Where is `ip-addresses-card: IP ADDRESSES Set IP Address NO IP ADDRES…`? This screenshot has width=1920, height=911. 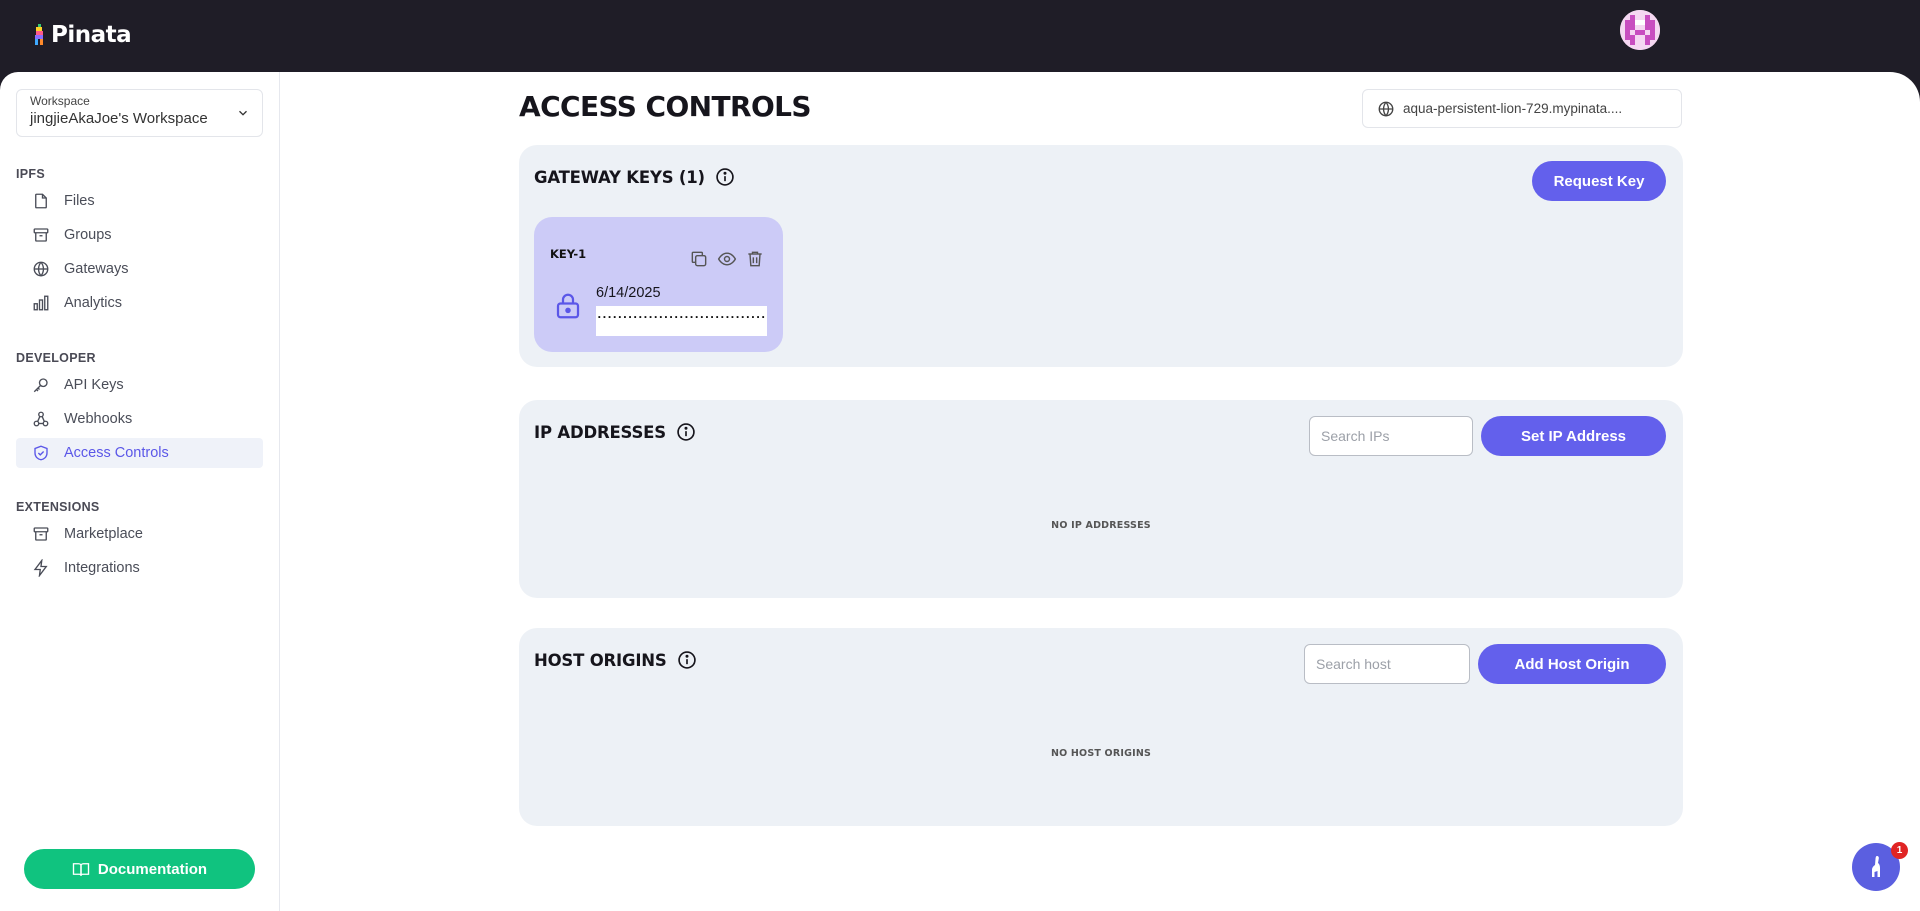
ip-addresses-card: IP ADDRESSES Set IP Address NO IP ADDRES… is located at coordinates (1101, 499).